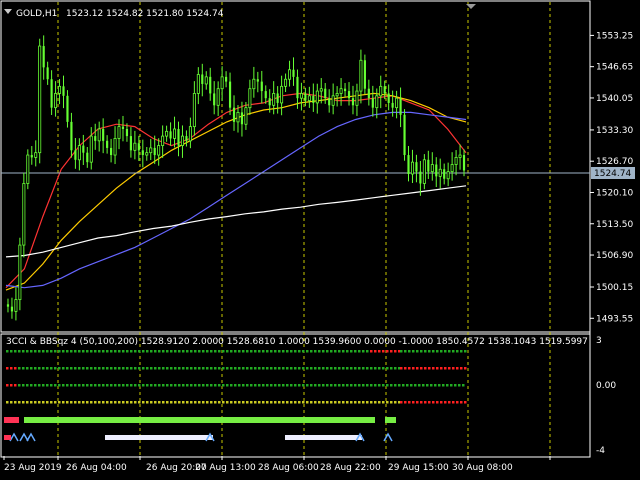 The image size is (640, 480). Describe the element at coordinates (8, 11) in the screenshot. I see `chevron-down-icon` at that location.